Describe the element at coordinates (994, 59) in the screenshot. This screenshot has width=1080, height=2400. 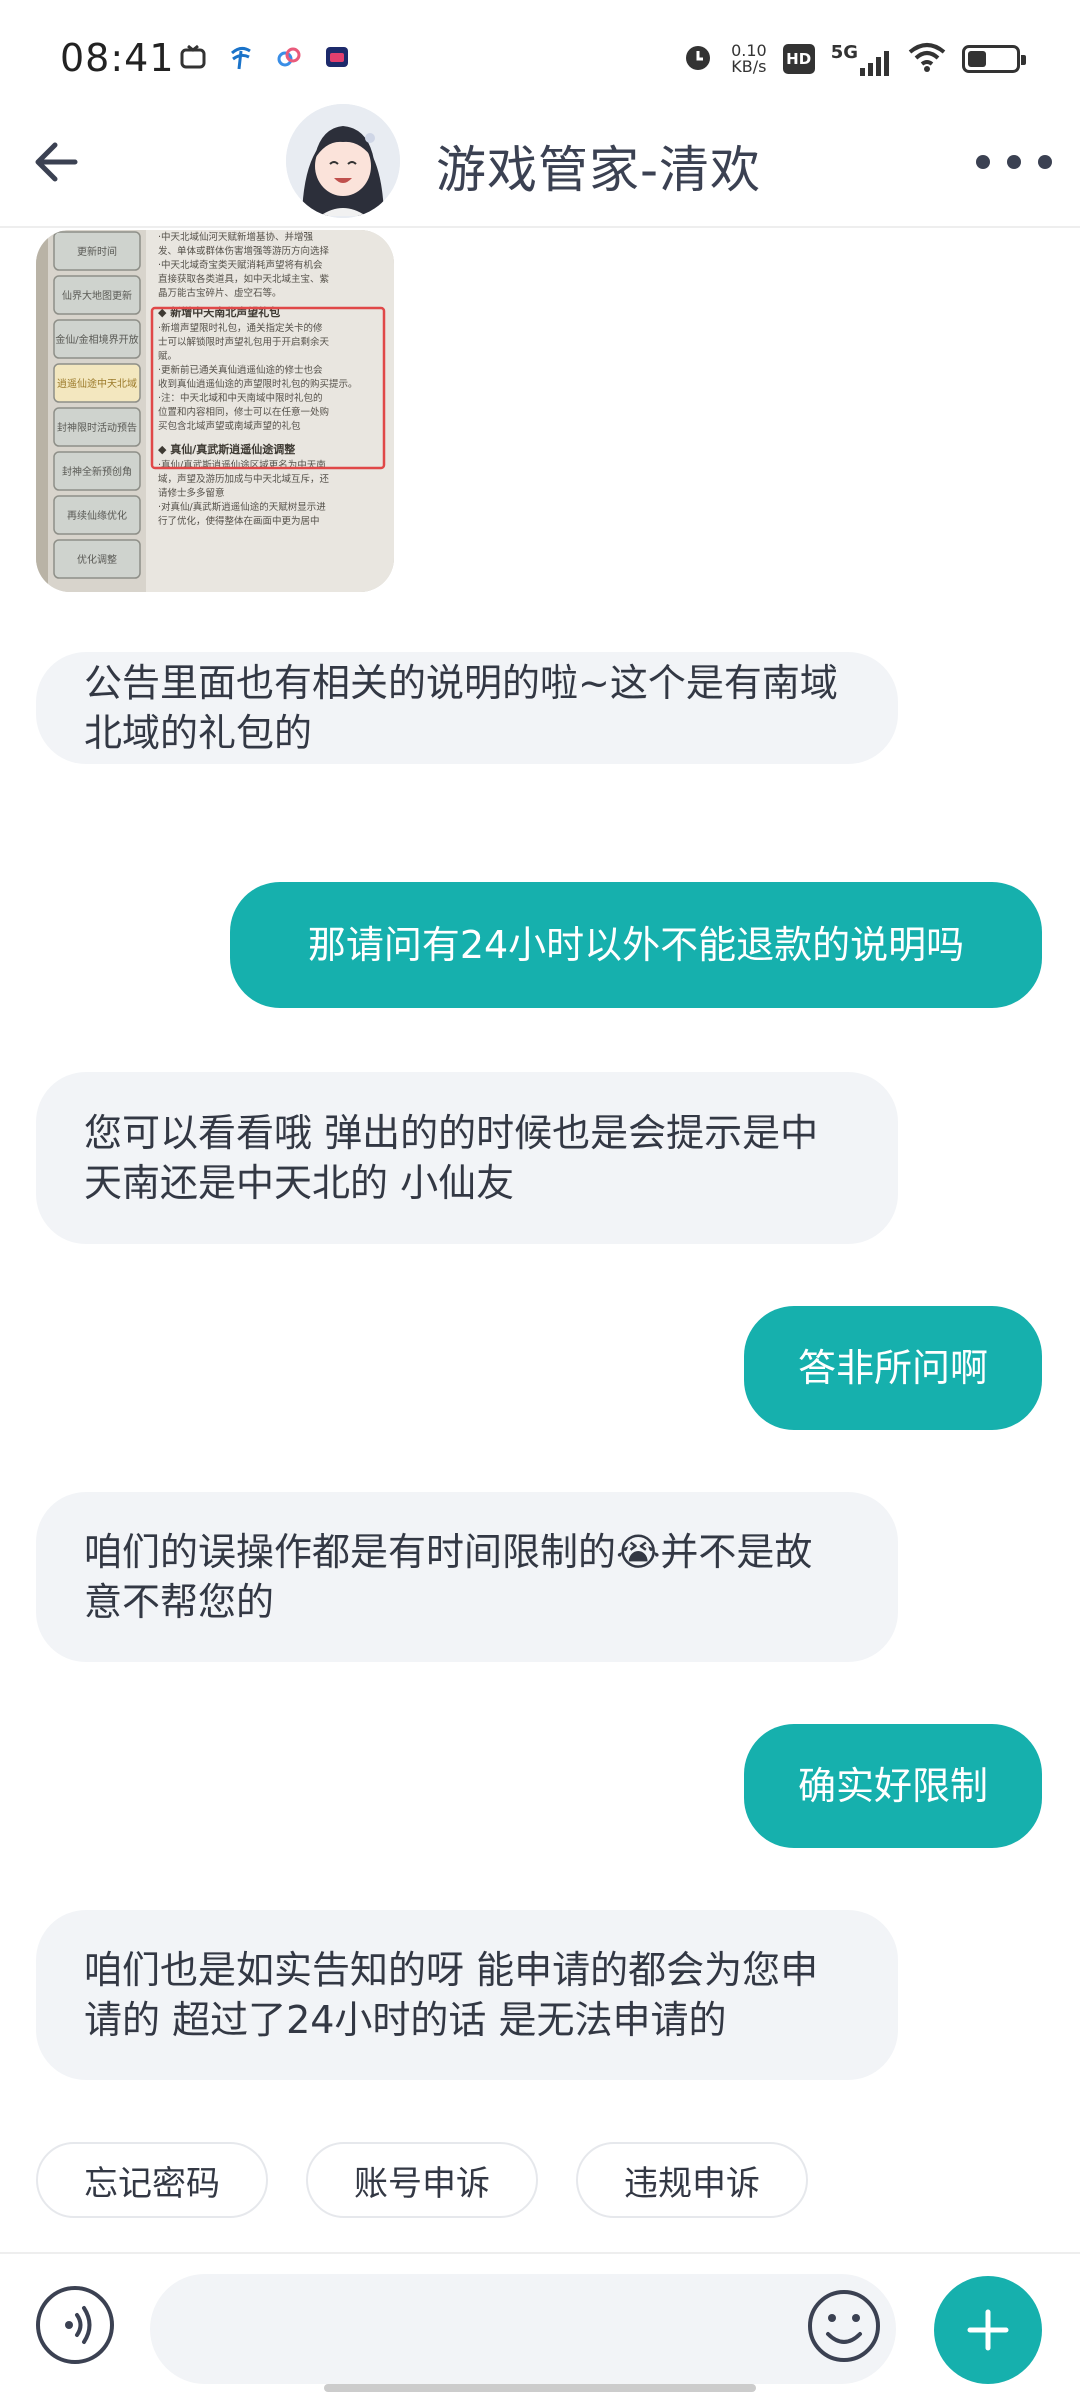
I see `battery-icon` at that location.